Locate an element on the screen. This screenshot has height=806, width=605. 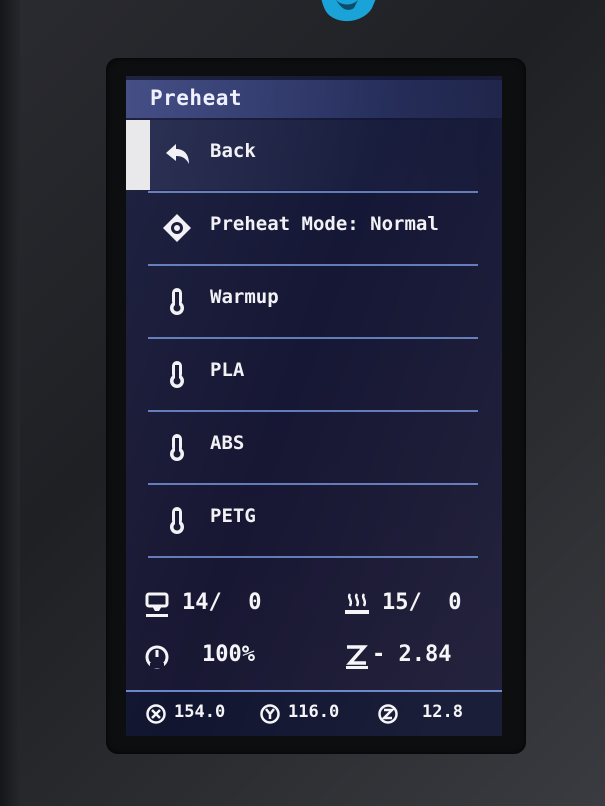
z-offset-value: - 2.84 is located at coordinates (412, 654).